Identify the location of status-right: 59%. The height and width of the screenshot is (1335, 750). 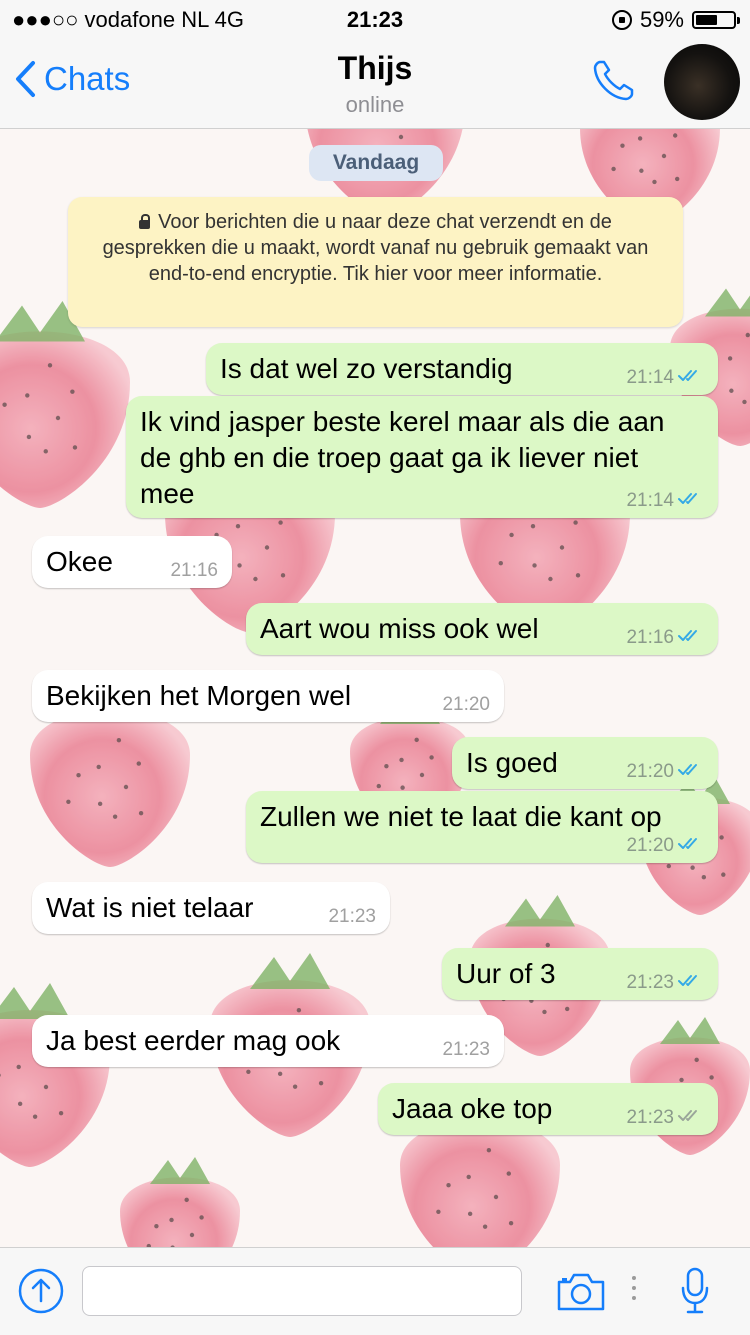
(675, 20).